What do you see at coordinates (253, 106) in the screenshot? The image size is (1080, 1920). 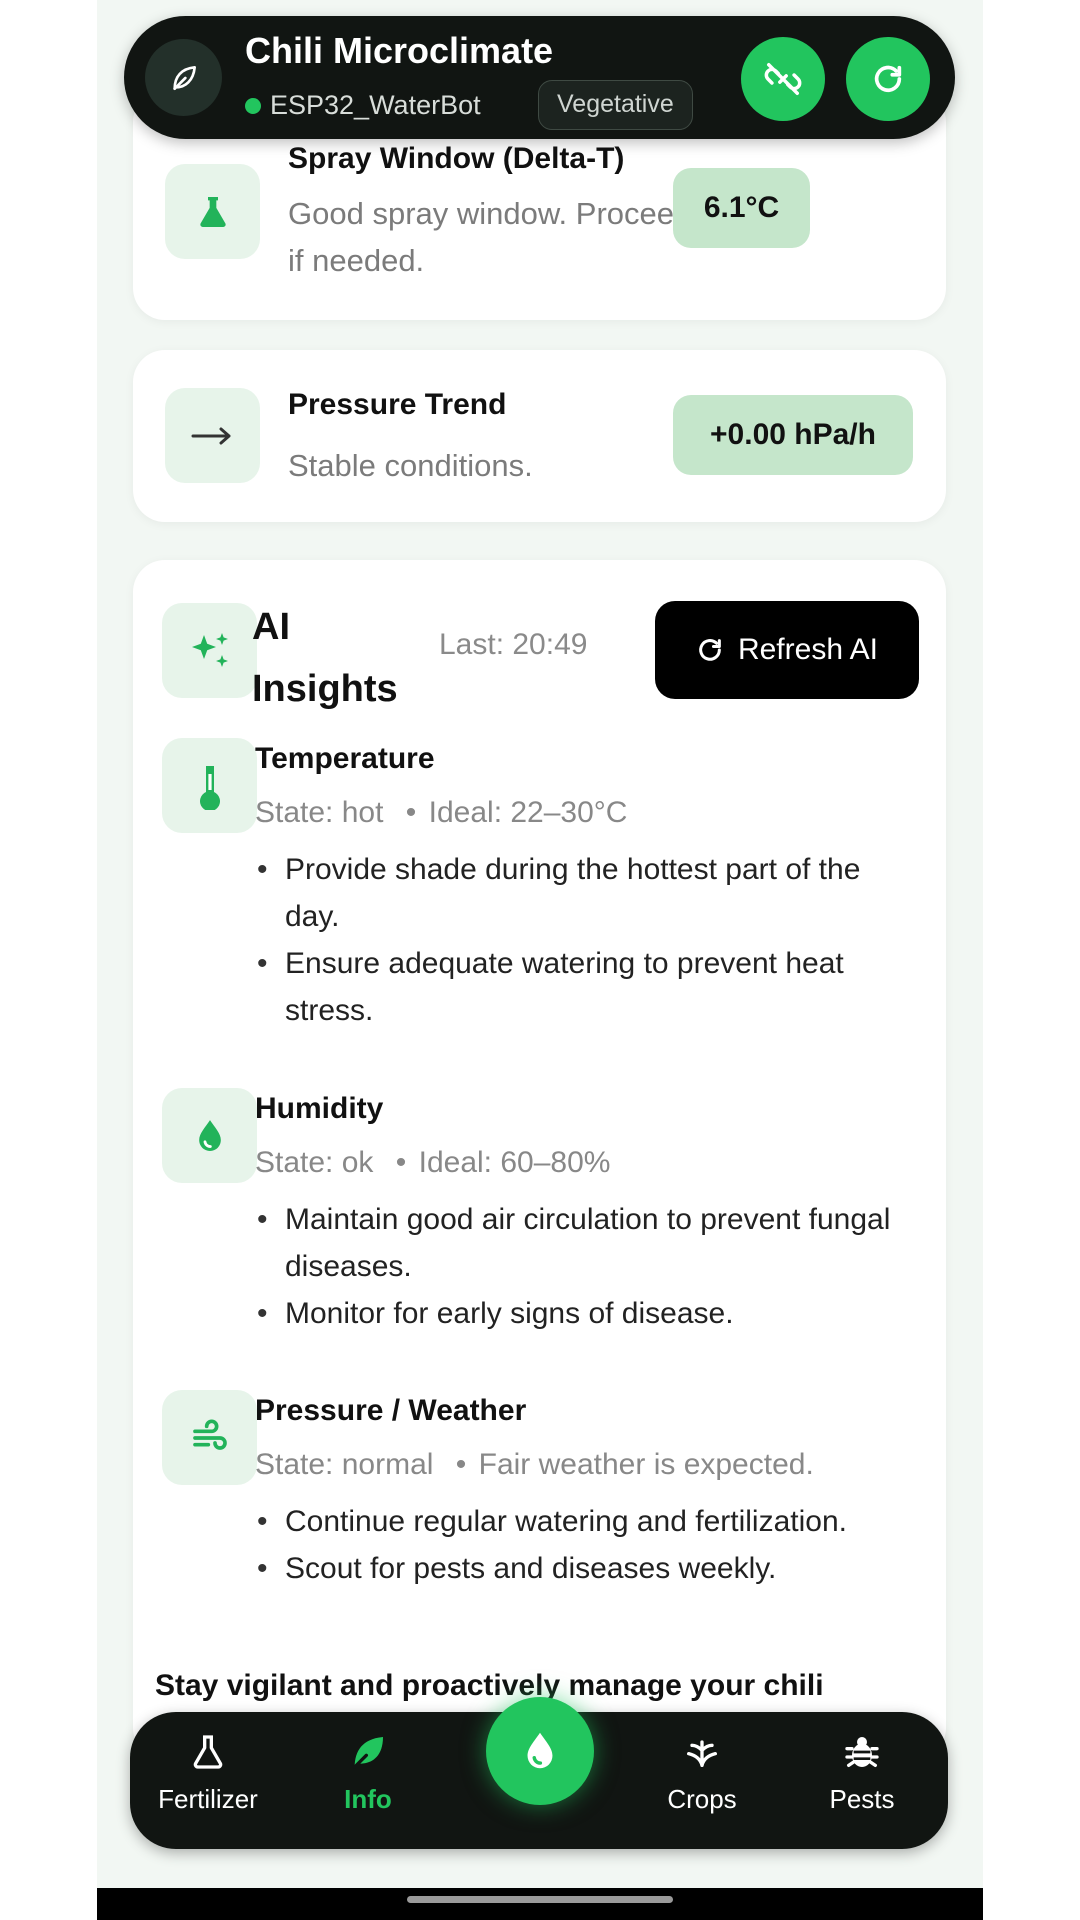 I see `connection-status-dot` at bounding box center [253, 106].